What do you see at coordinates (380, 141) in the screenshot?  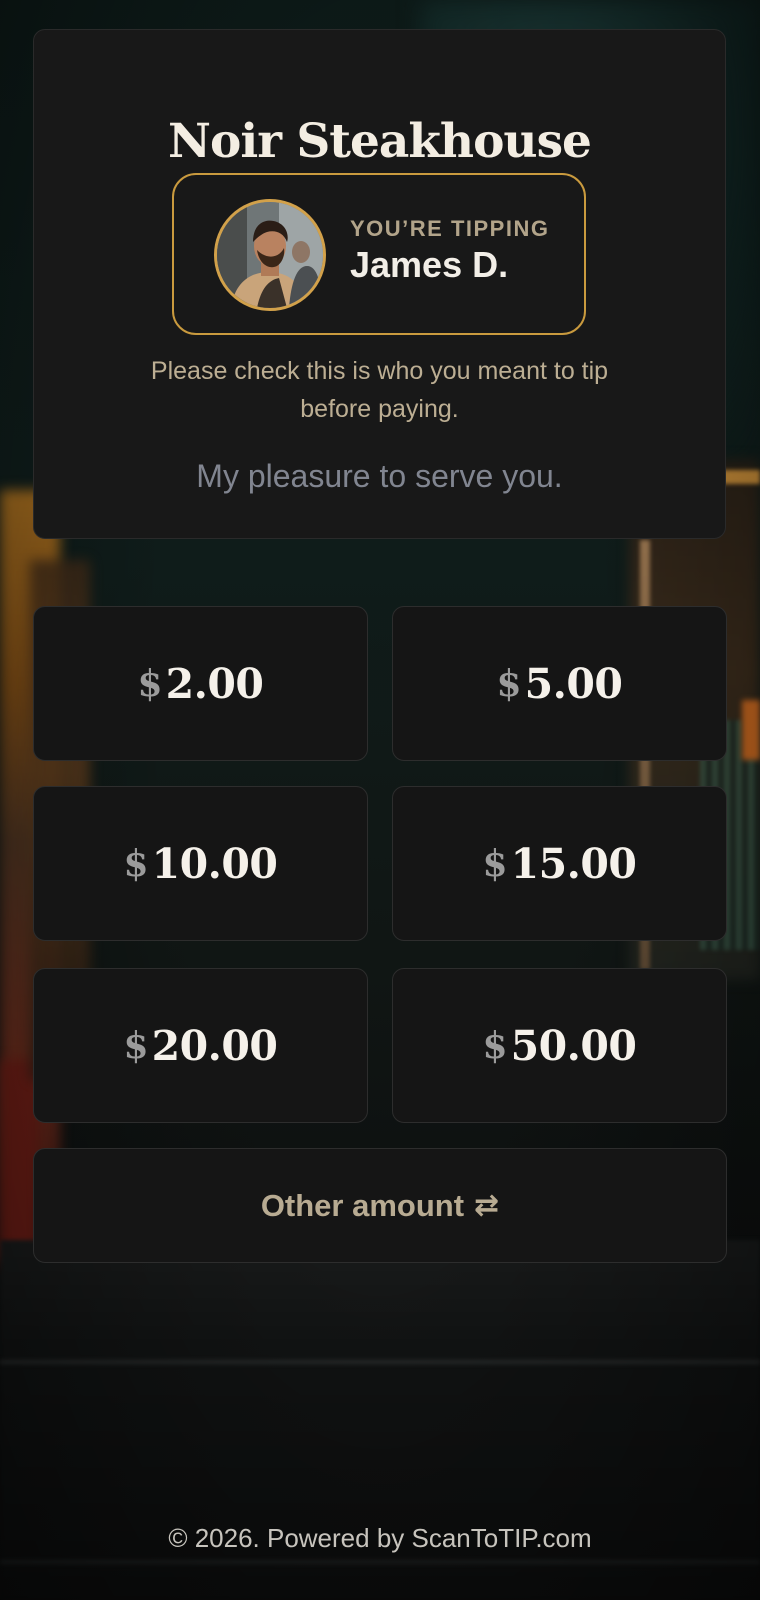 I see `restaurant-name: Noir Steakhouse` at bounding box center [380, 141].